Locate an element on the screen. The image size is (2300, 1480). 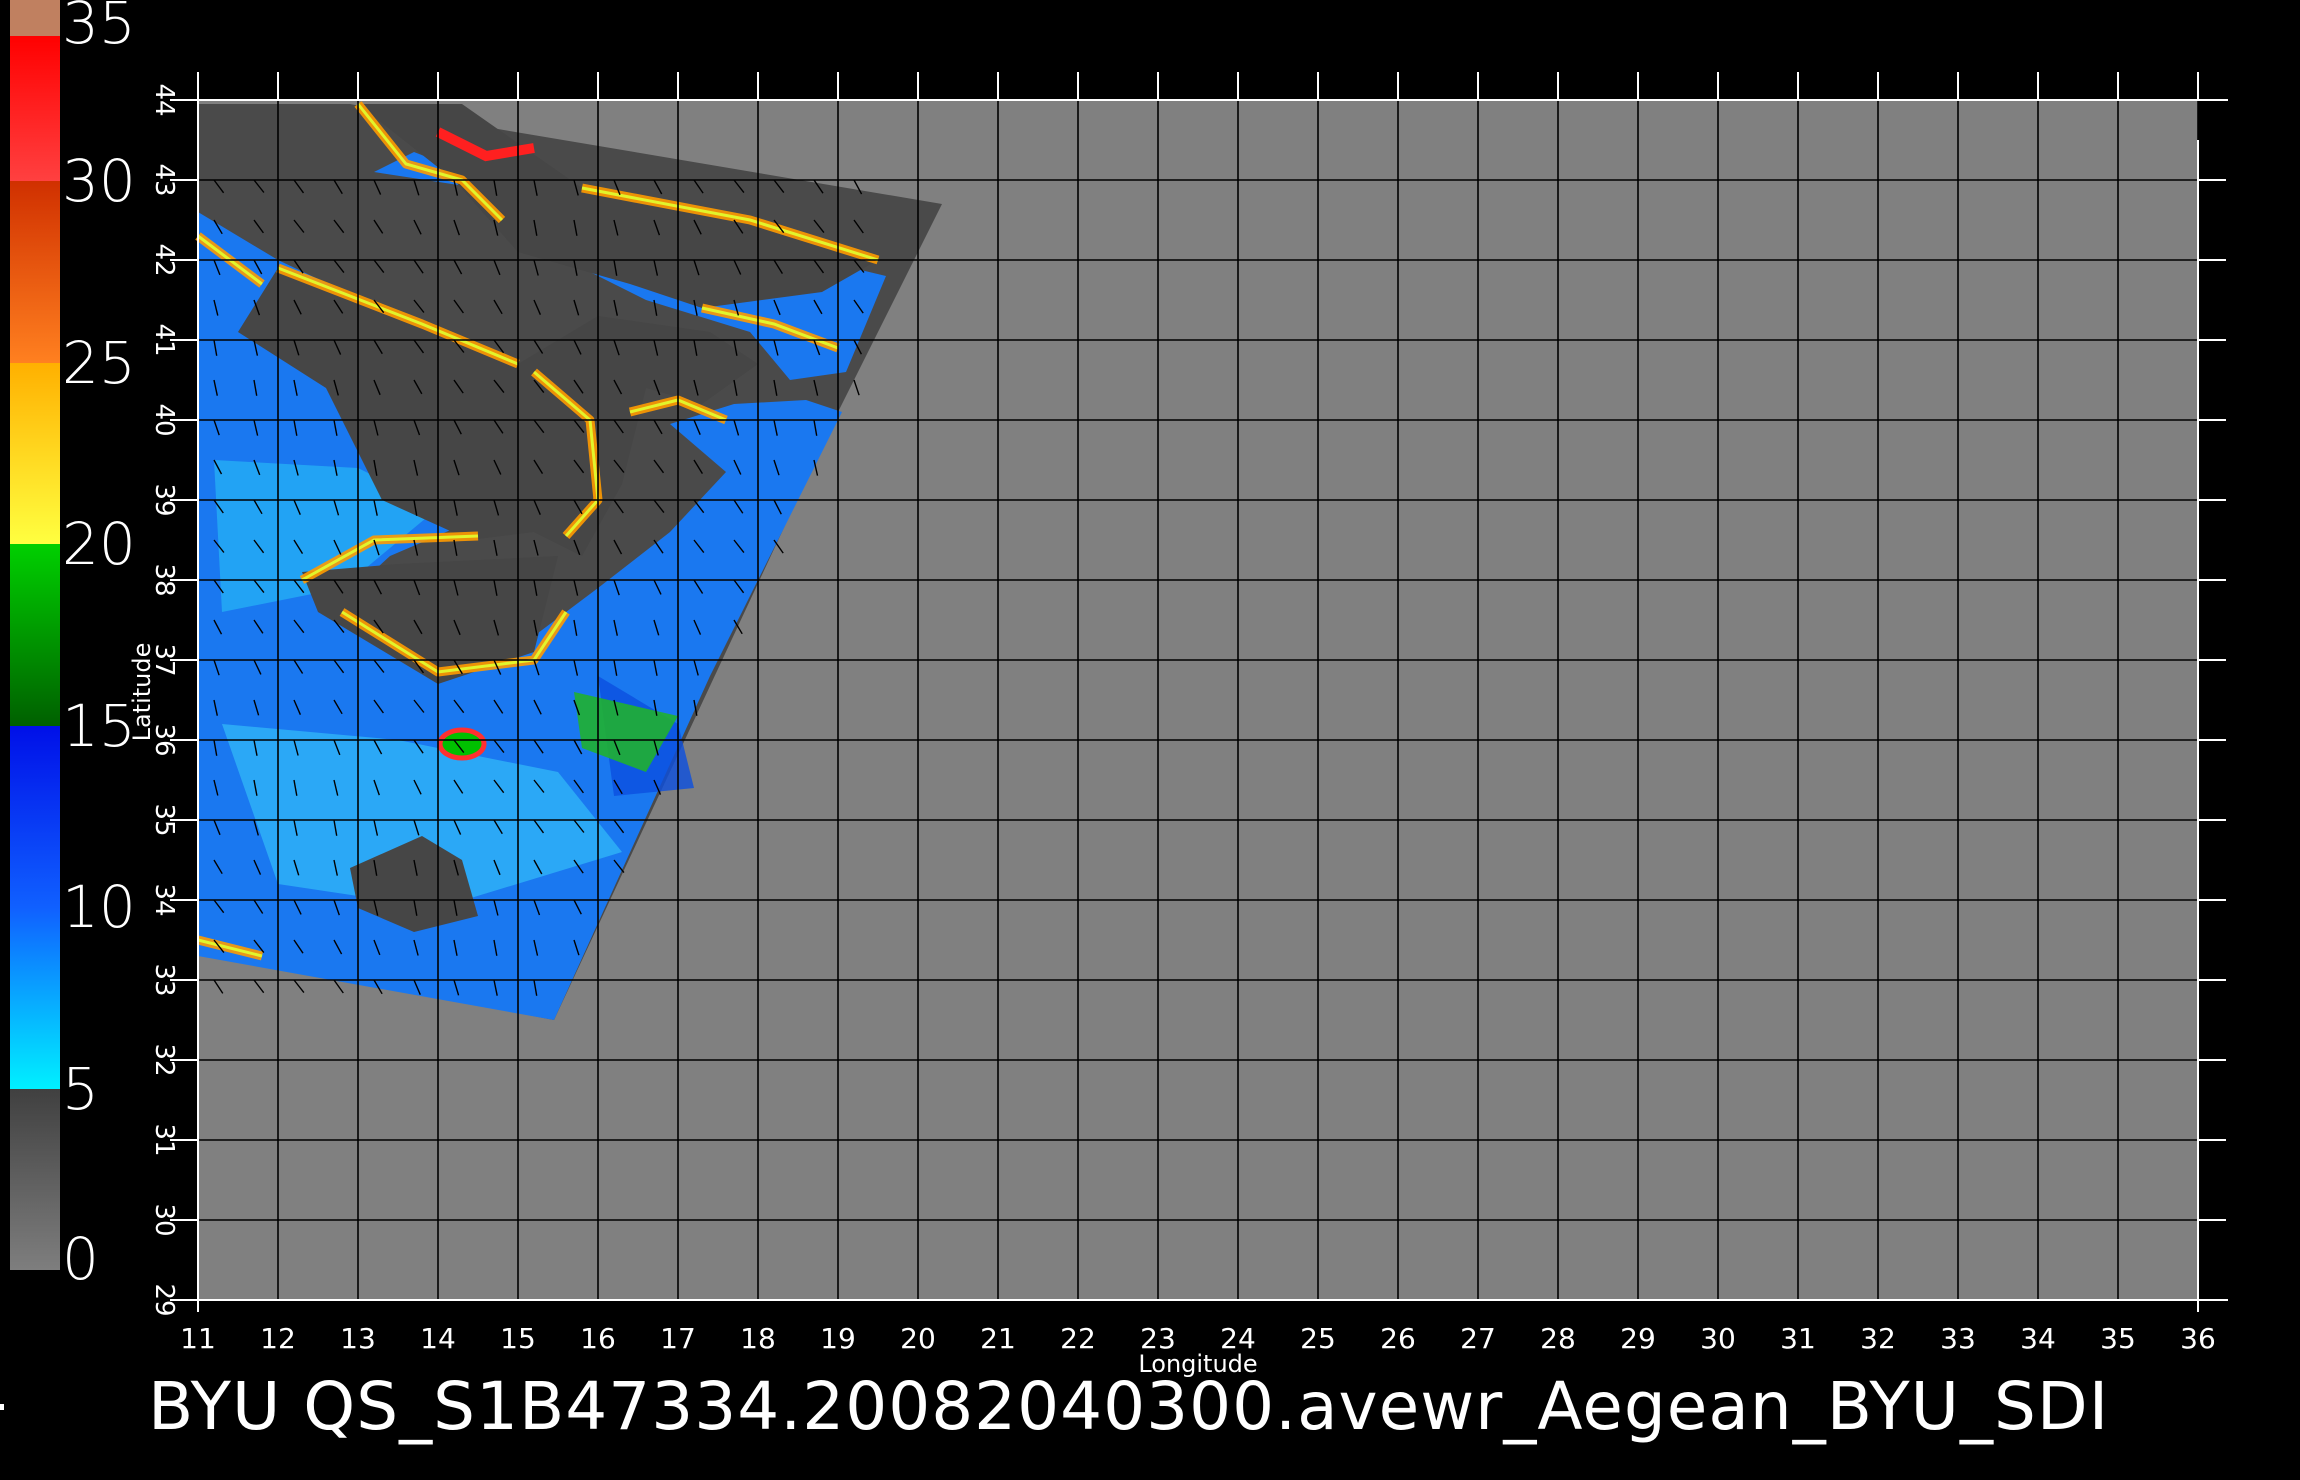
x-tick-label: 25 is located at coordinates (1318, 1338).